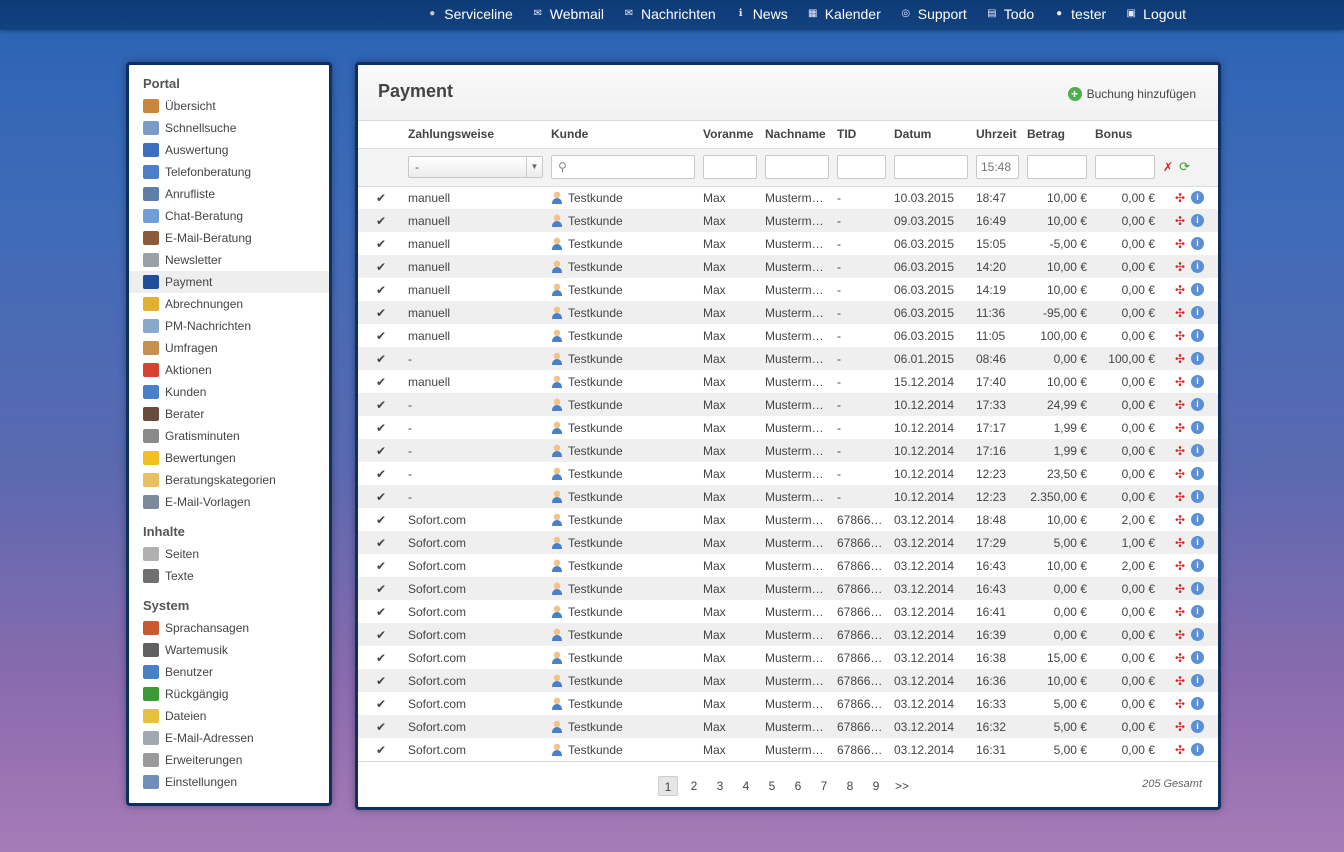  Describe the element at coordinates (931, 167) in the screenshot. I see `datum-filter-input` at that location.